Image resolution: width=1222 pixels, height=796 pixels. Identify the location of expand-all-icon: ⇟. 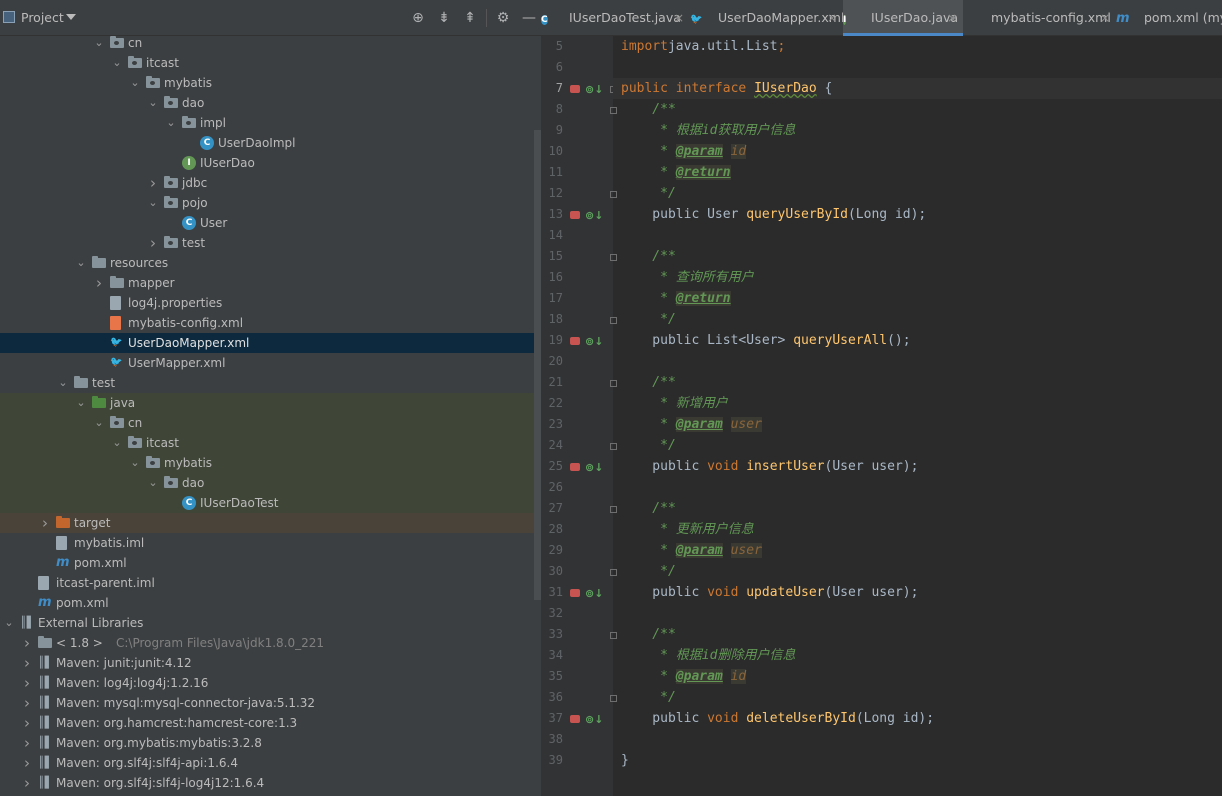
(444, 18).